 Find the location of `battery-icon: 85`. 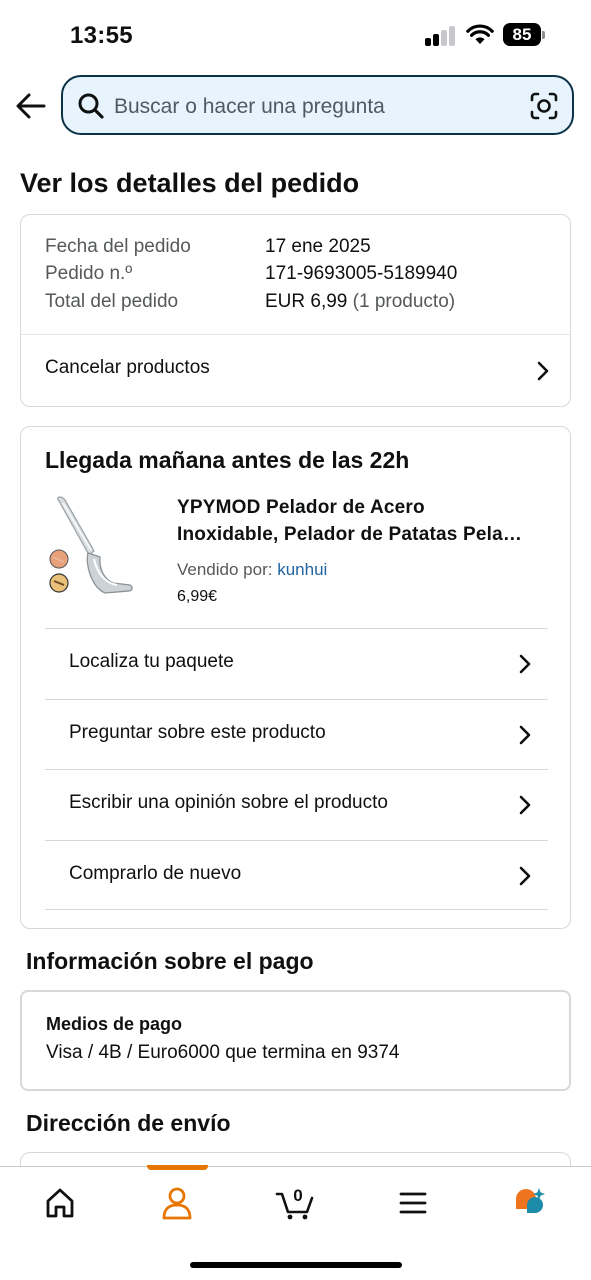

battery-icon: 85 is located at coordinates (524, 34).